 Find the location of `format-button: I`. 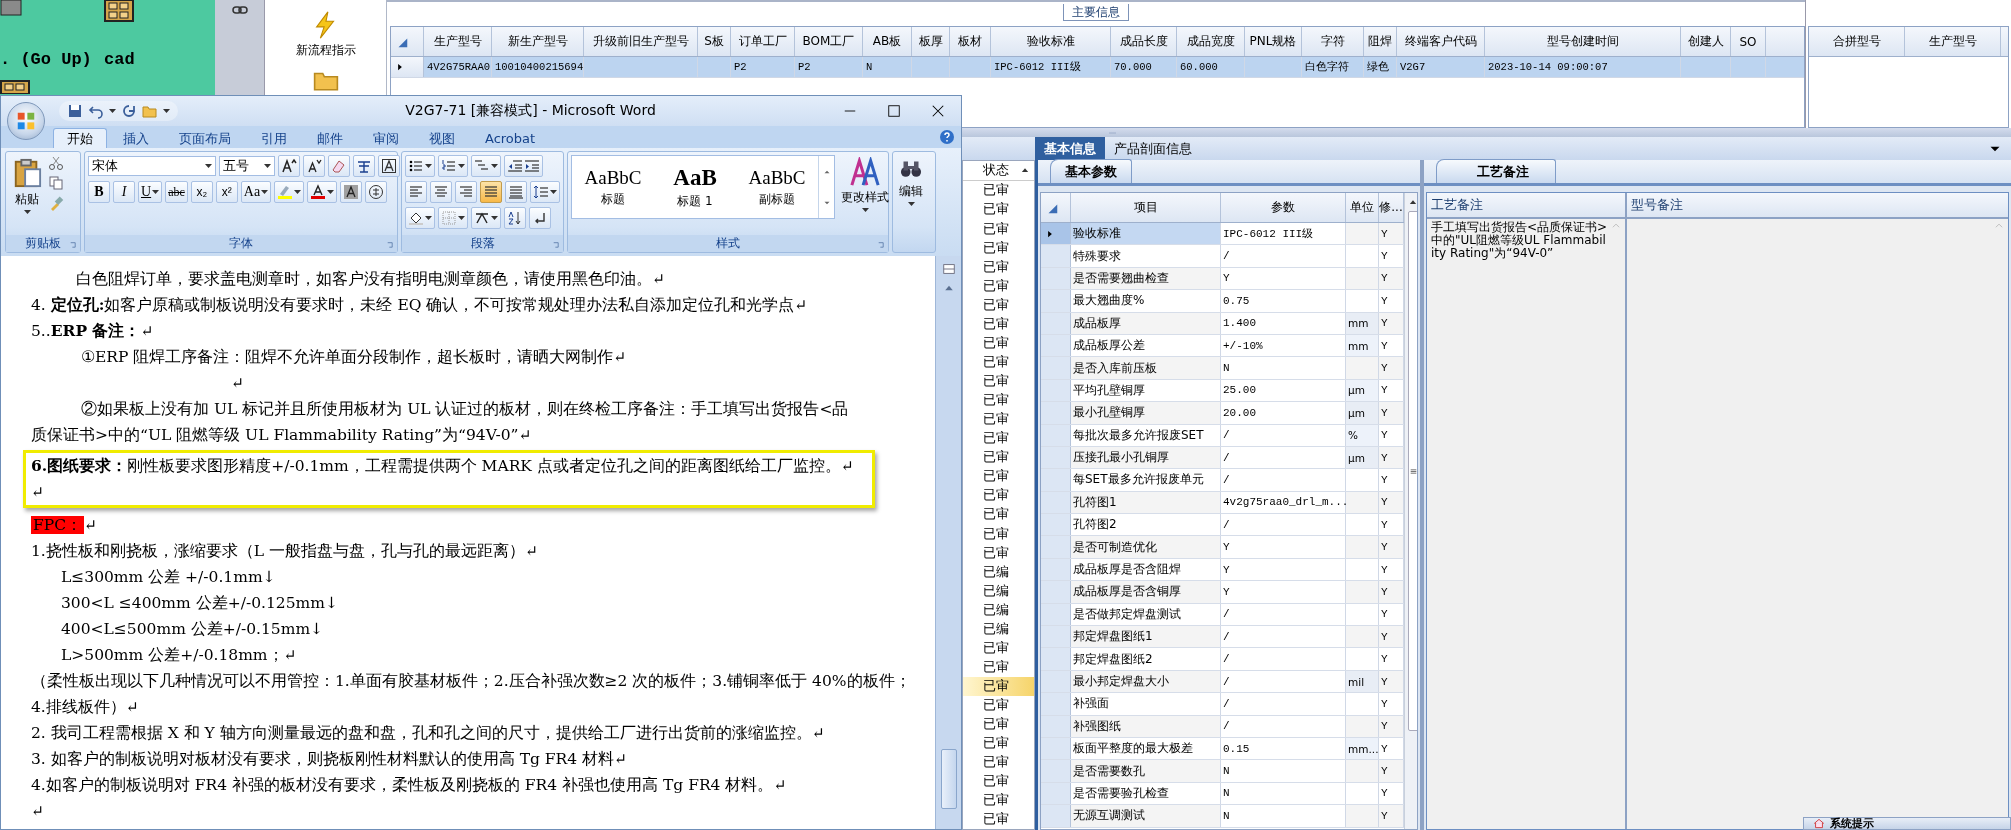

format-button: I is located at coordinates (124, 192).